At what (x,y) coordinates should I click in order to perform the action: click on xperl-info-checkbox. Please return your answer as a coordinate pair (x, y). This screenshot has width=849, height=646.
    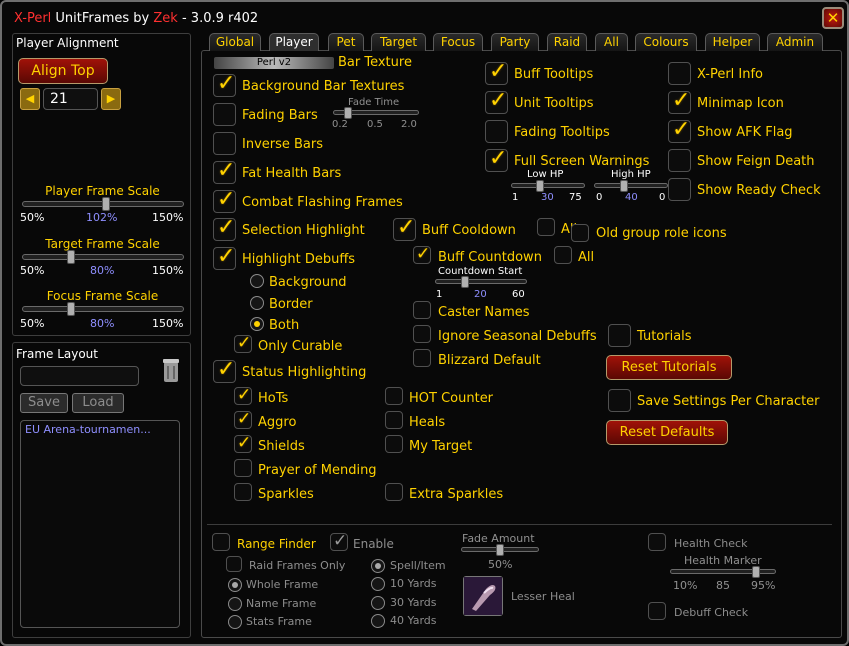
    Looking at the image, I should click on (679, 73).